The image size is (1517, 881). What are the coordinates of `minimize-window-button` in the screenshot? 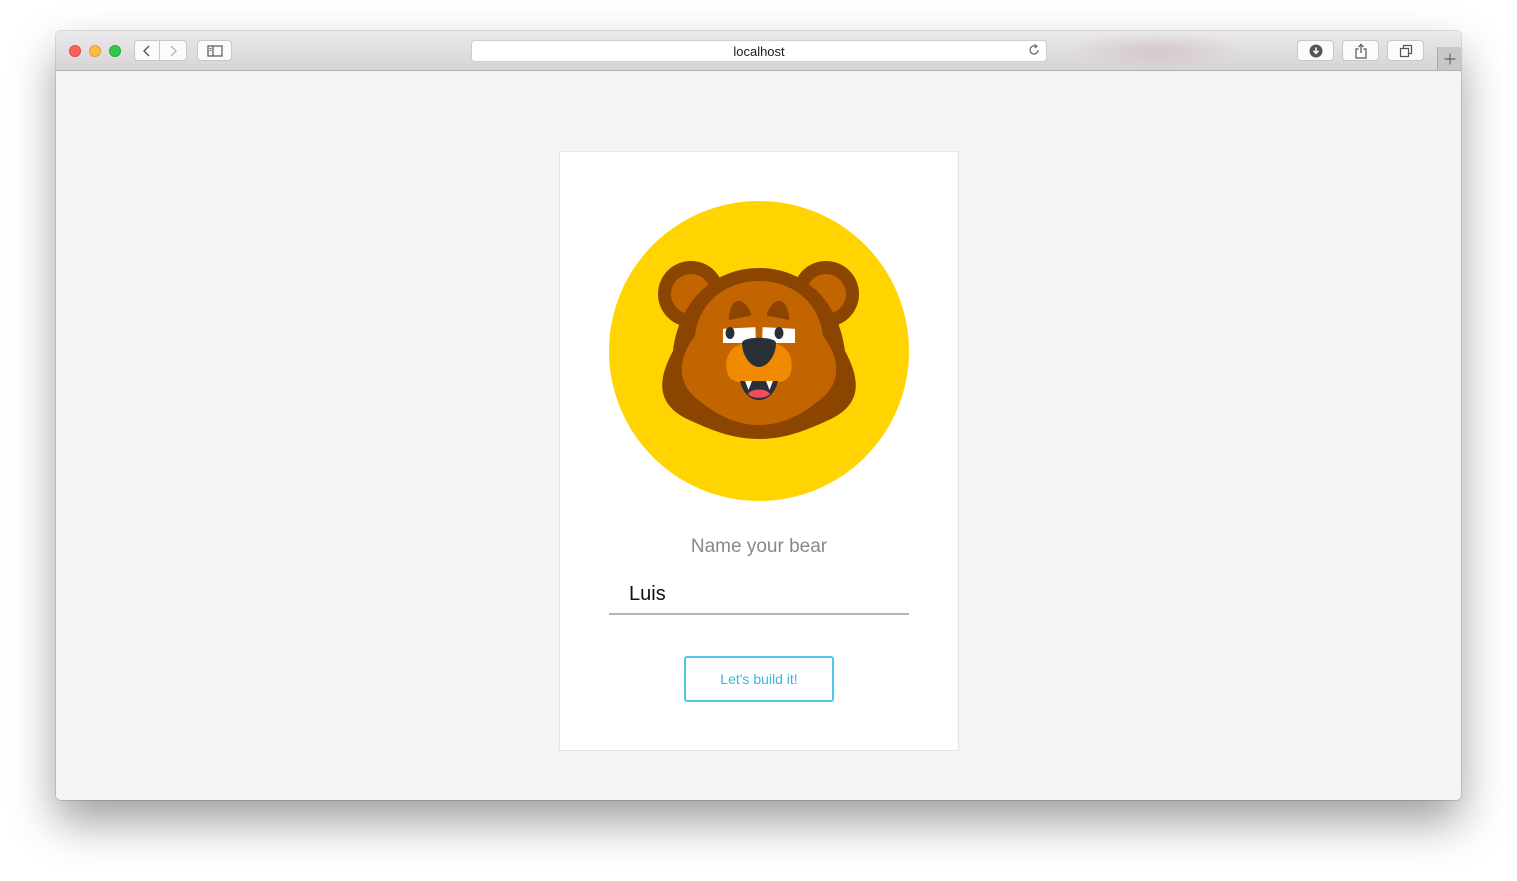 It's located at (95, 51).